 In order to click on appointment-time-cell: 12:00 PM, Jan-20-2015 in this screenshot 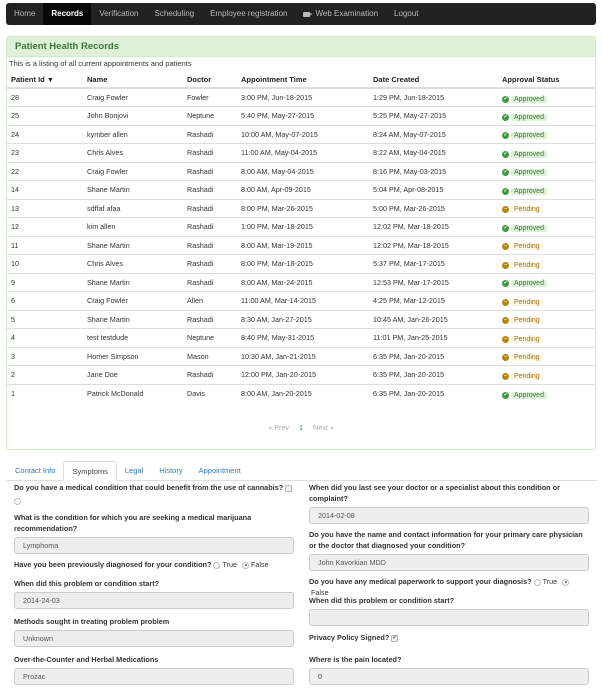, I will do `click(303, 374)`.